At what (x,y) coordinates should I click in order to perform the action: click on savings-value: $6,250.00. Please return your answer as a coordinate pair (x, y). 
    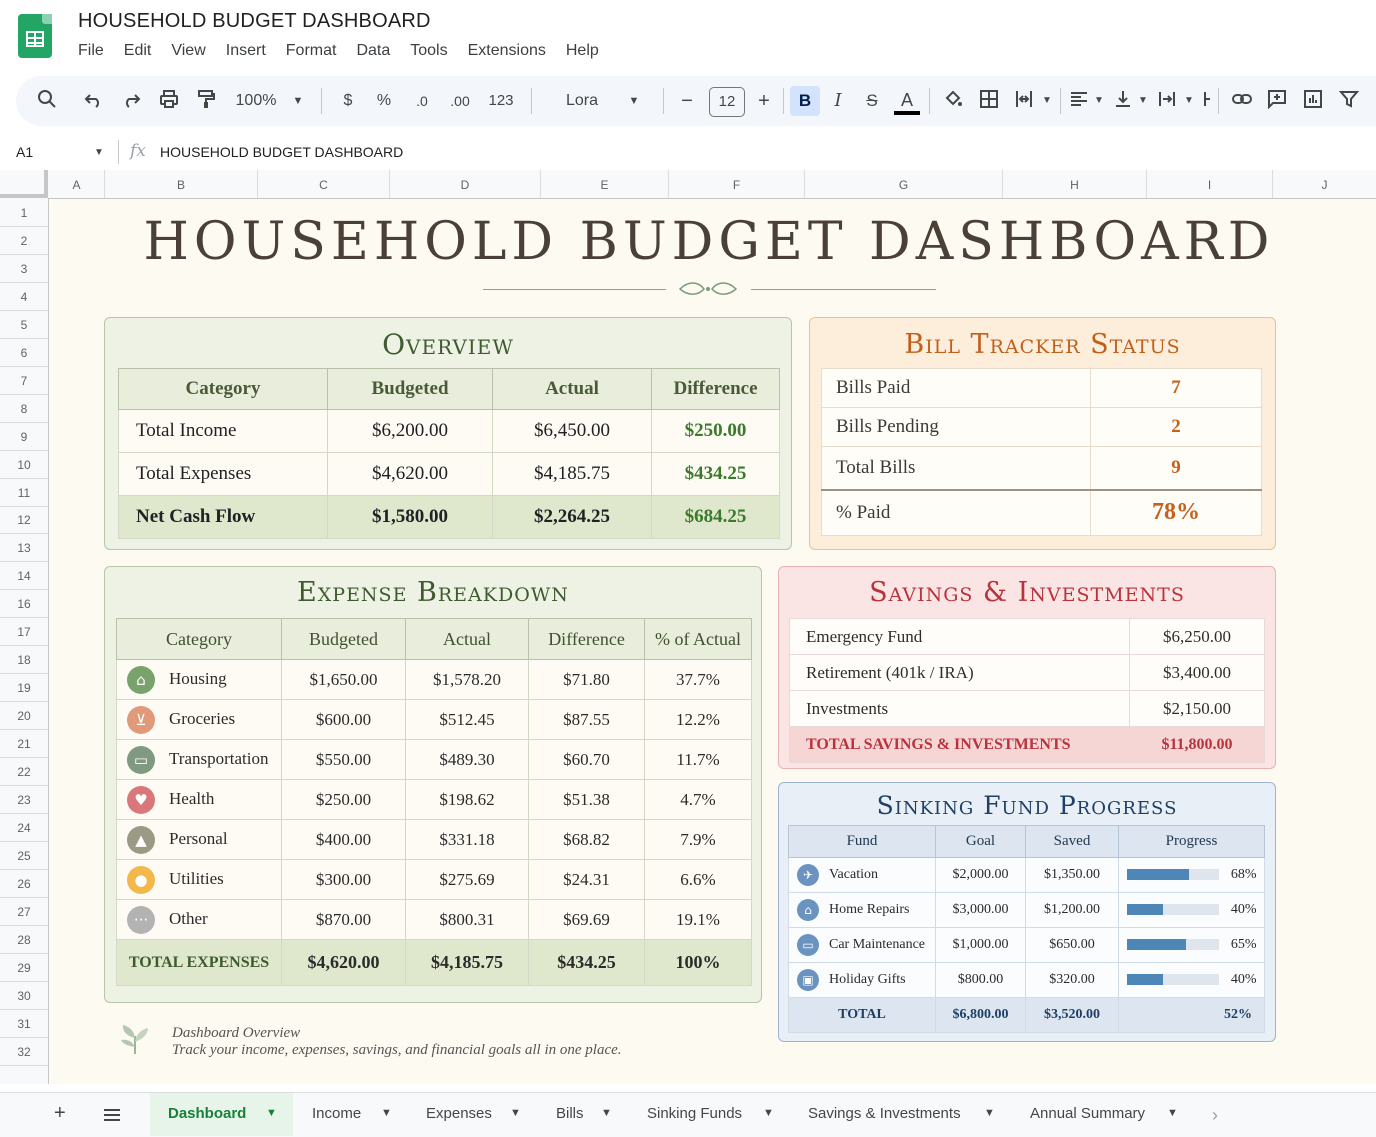
    Looking at the image, I should click on (1197, 636).